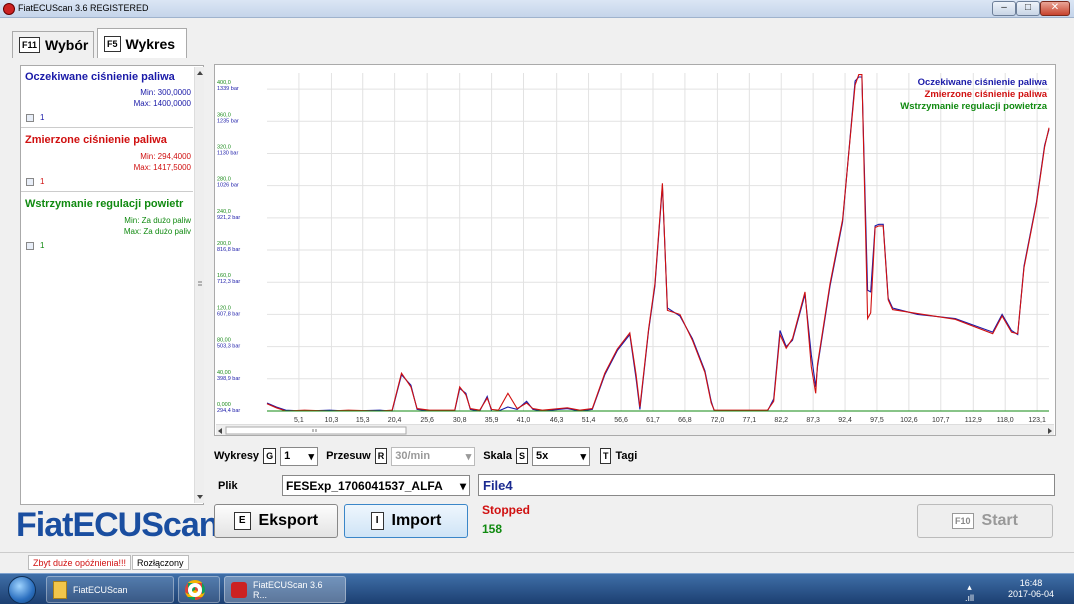 The height and width of the screenshot is (604, 1074). I want to click on maximize-button: □, so click(1028, 8).